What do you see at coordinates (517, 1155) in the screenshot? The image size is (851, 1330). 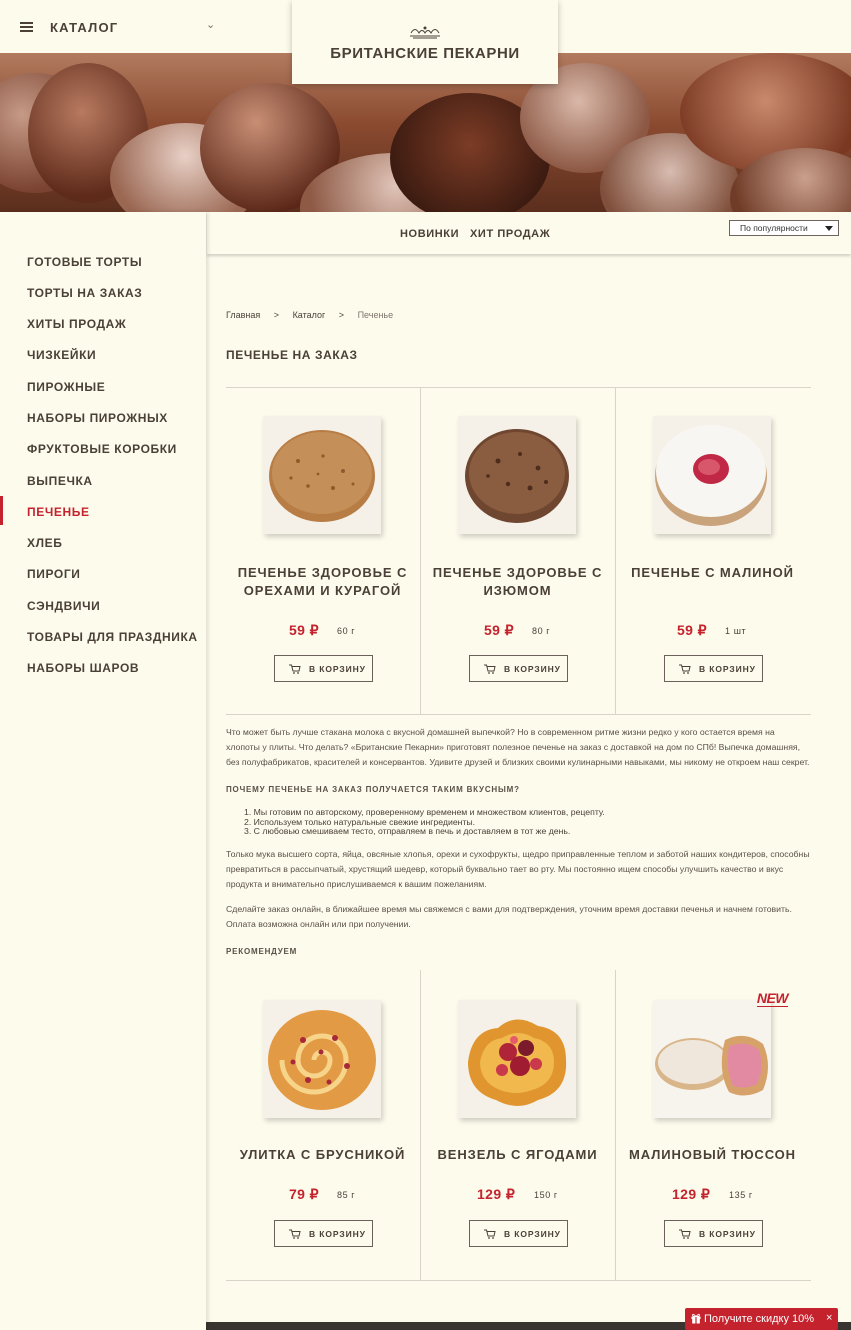 I see `product-name: ВЕНЗЕЛЬ С ЯГОДАМИ` at bounding box center [517, 1155].